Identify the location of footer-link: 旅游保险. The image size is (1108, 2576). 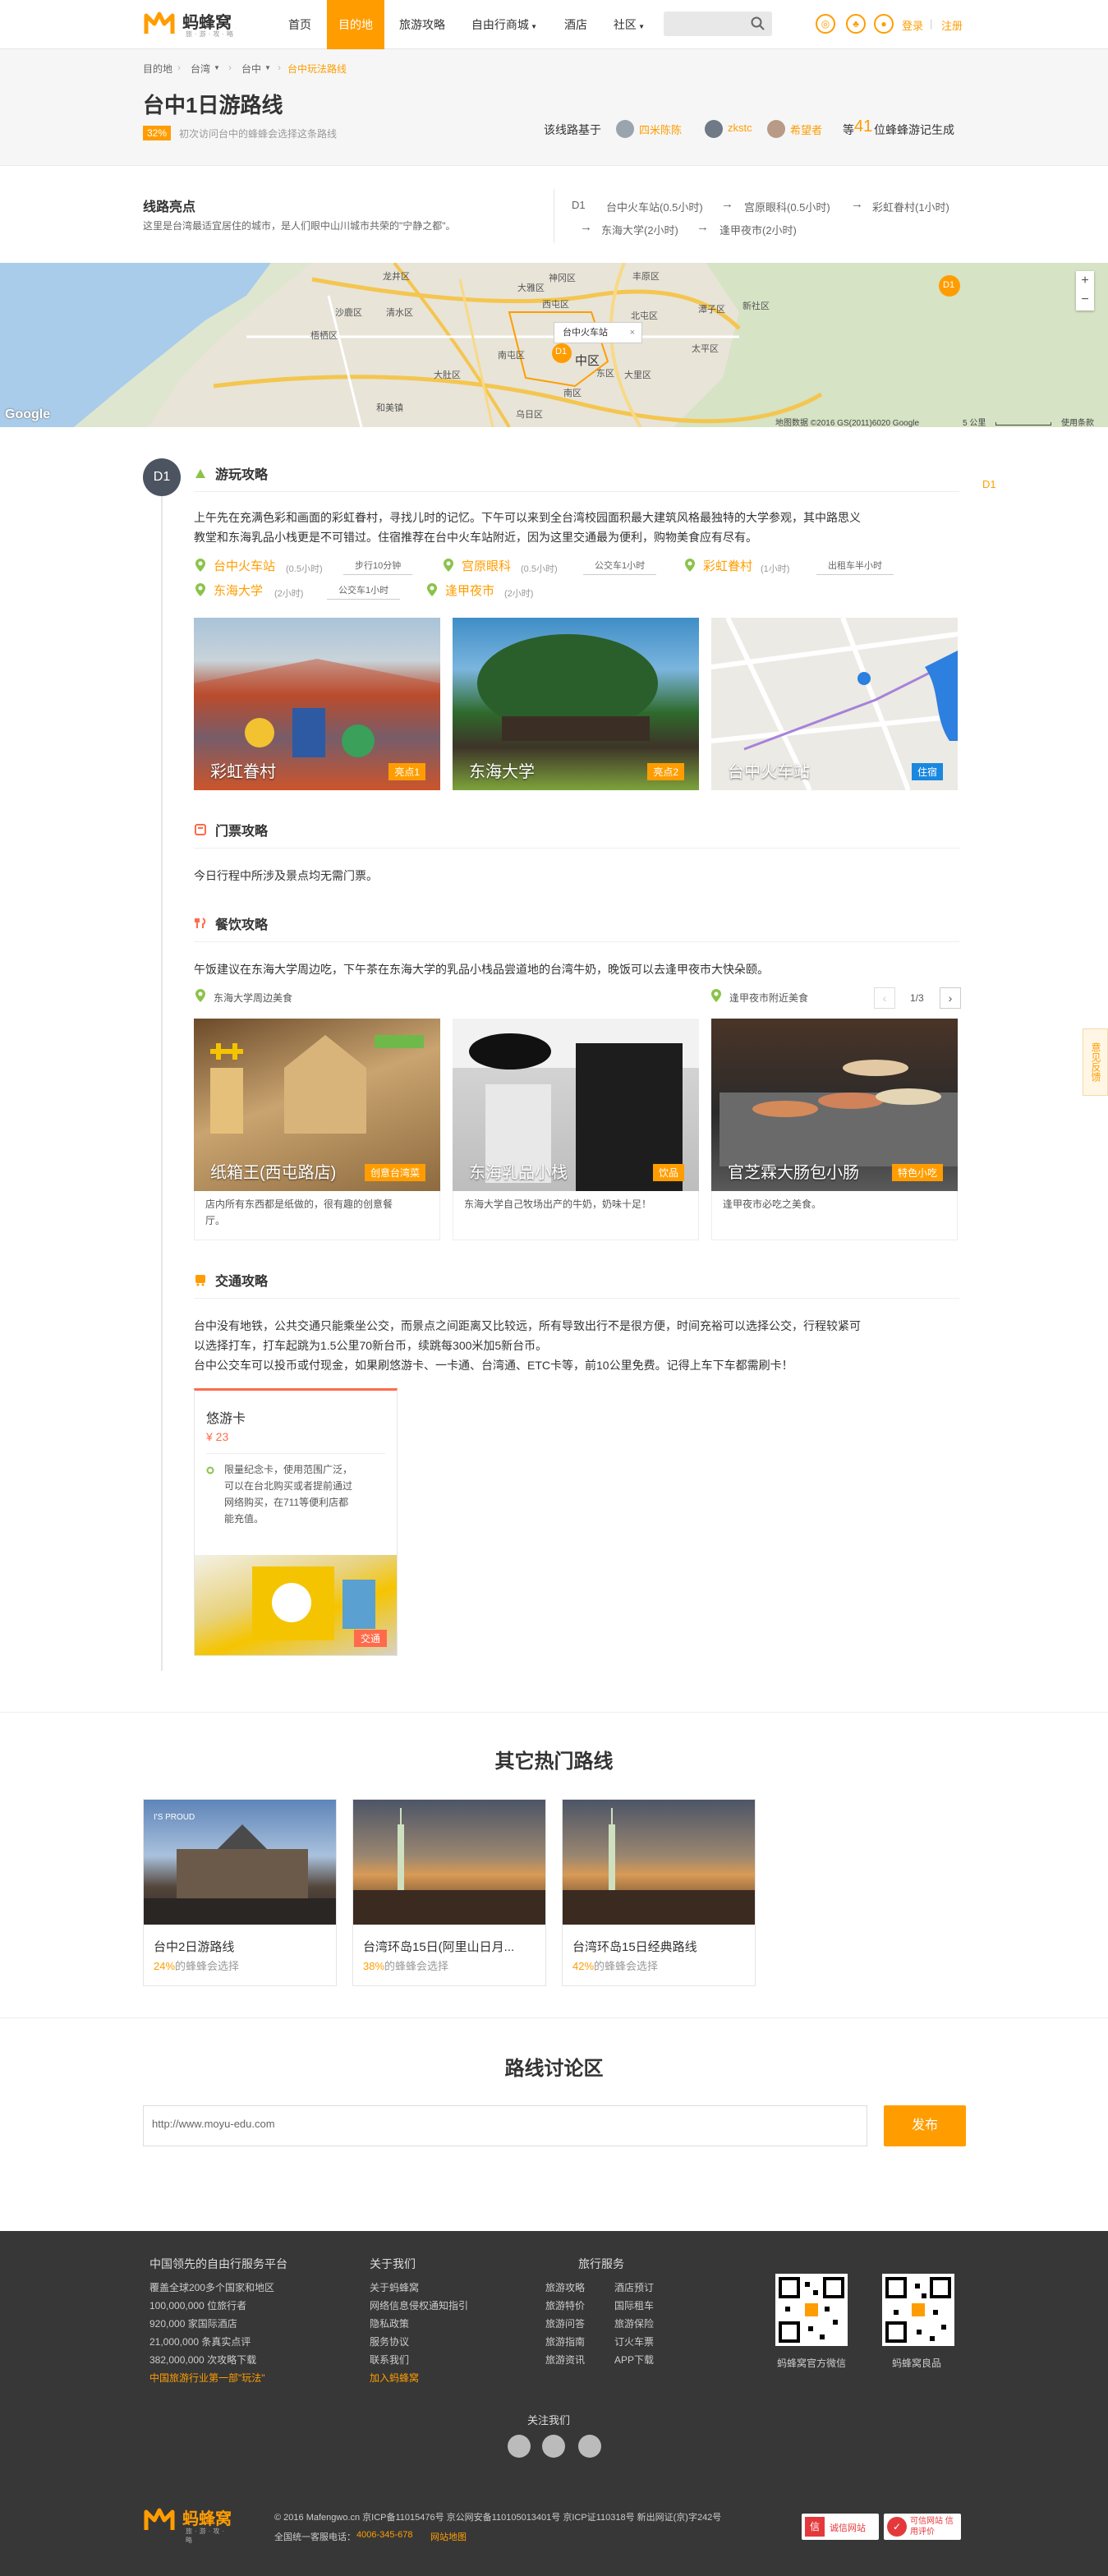
(634, 2323).